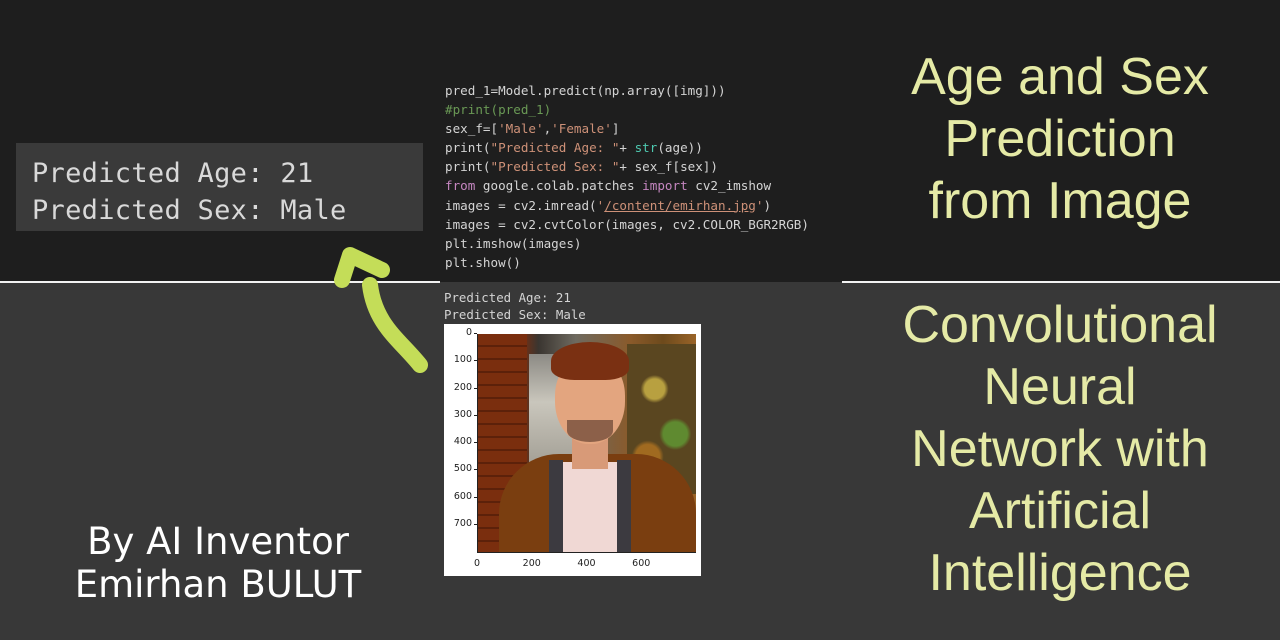 The image size is (1280, 640). Describe the element at coordinates (585, 90) in the screenshot. I see `code-line: pred_1=Model.predict(np.array([img]))` at that location.